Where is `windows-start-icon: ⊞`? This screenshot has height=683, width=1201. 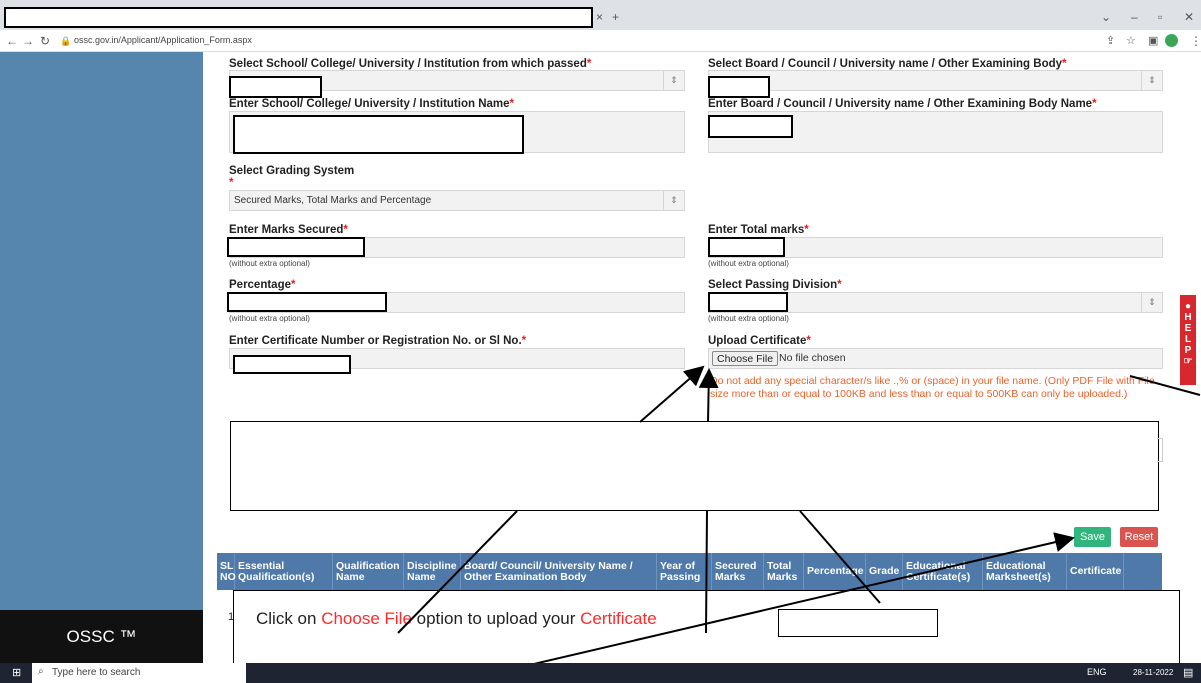 windows-start-icon: ⊞ is located at coordinates (16, 672).